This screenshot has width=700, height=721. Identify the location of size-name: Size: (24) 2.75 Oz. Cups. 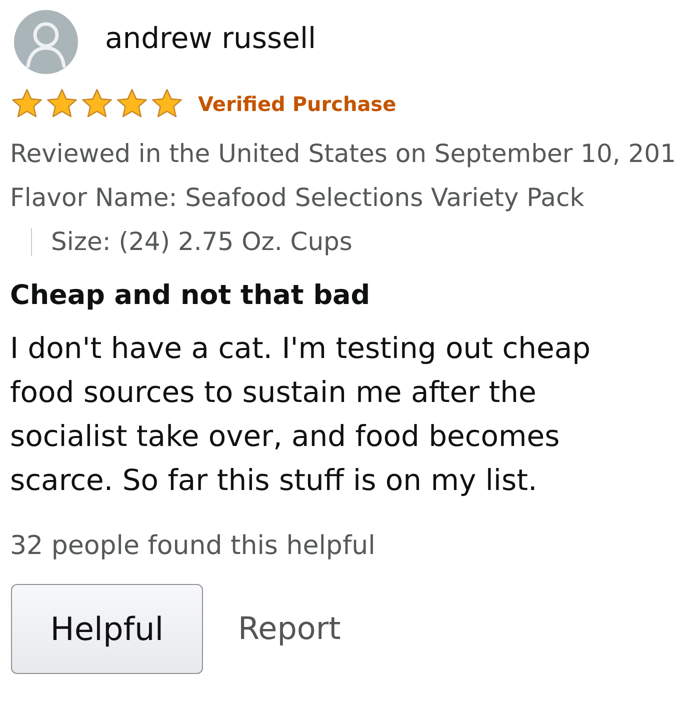
(201, 242).